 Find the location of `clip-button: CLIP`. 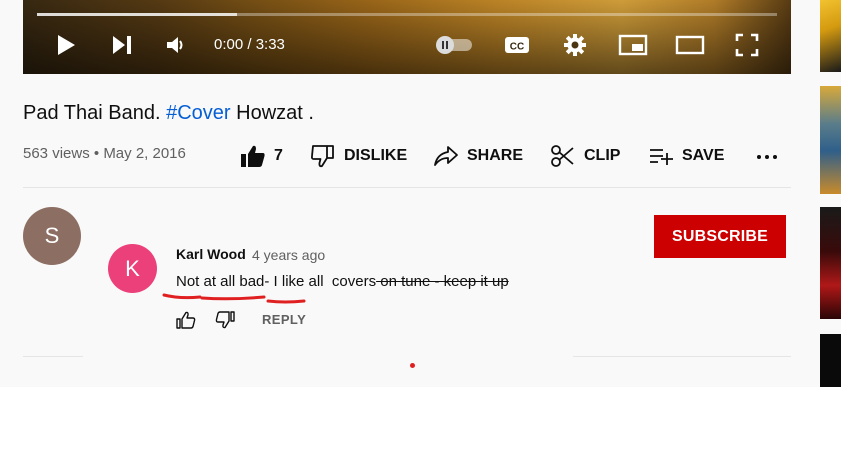

clip-button: CLIP is located at coordinates (585, 156).